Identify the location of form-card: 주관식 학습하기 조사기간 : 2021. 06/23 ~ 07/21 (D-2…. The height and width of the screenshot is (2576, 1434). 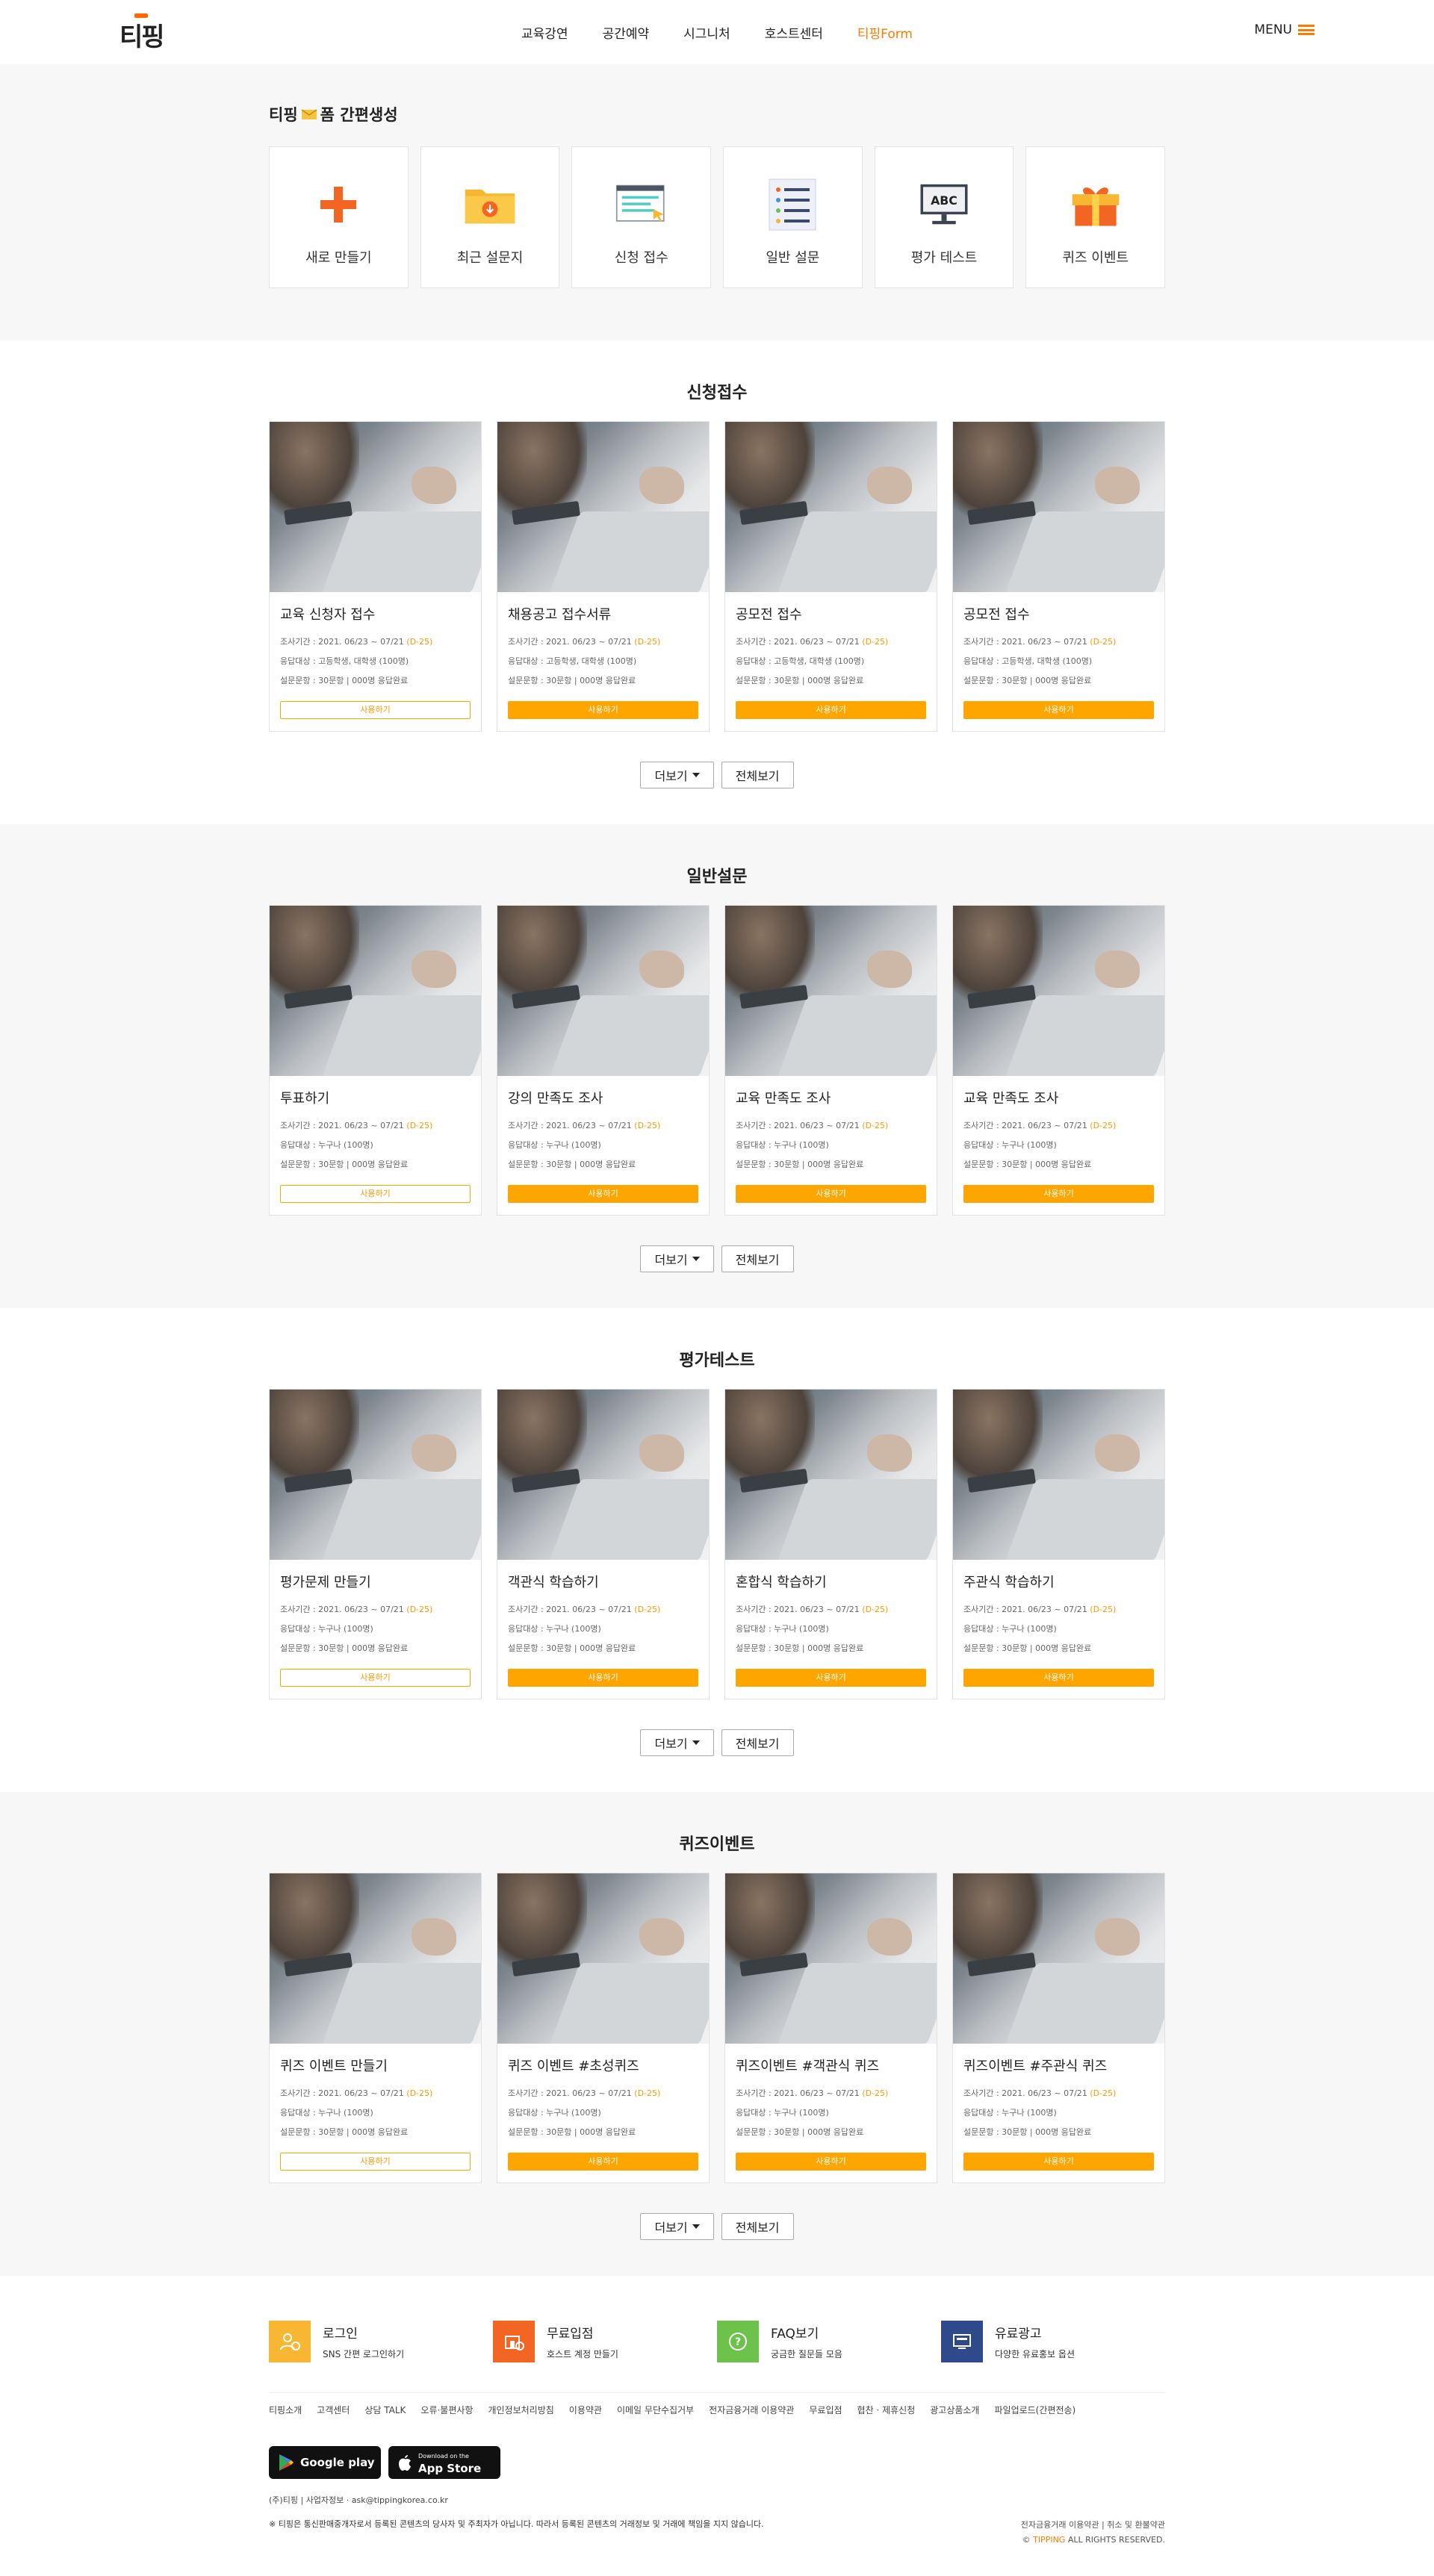
(1058, 1544).